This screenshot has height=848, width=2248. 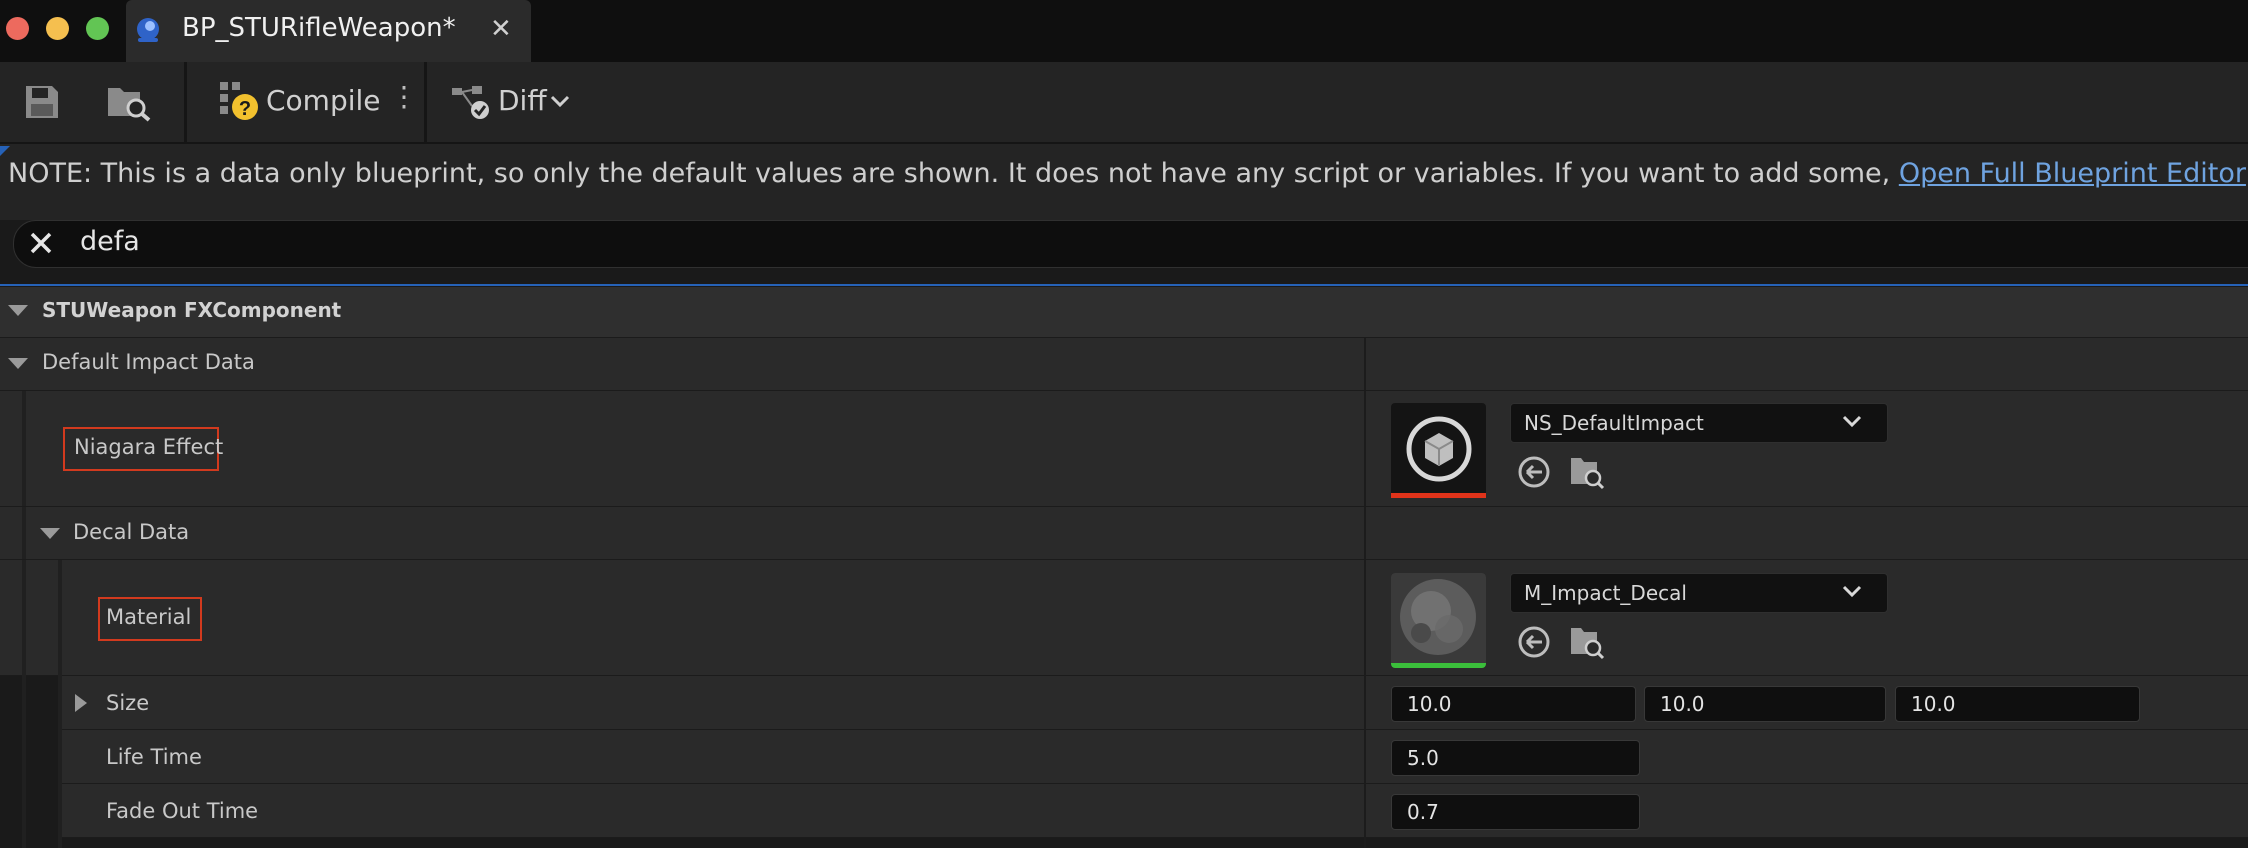 What do you see at coordinates (1423, 812) in the screenshot?
I see `fade-out-time-value: 0.7` at bounding box center [1423, 812].